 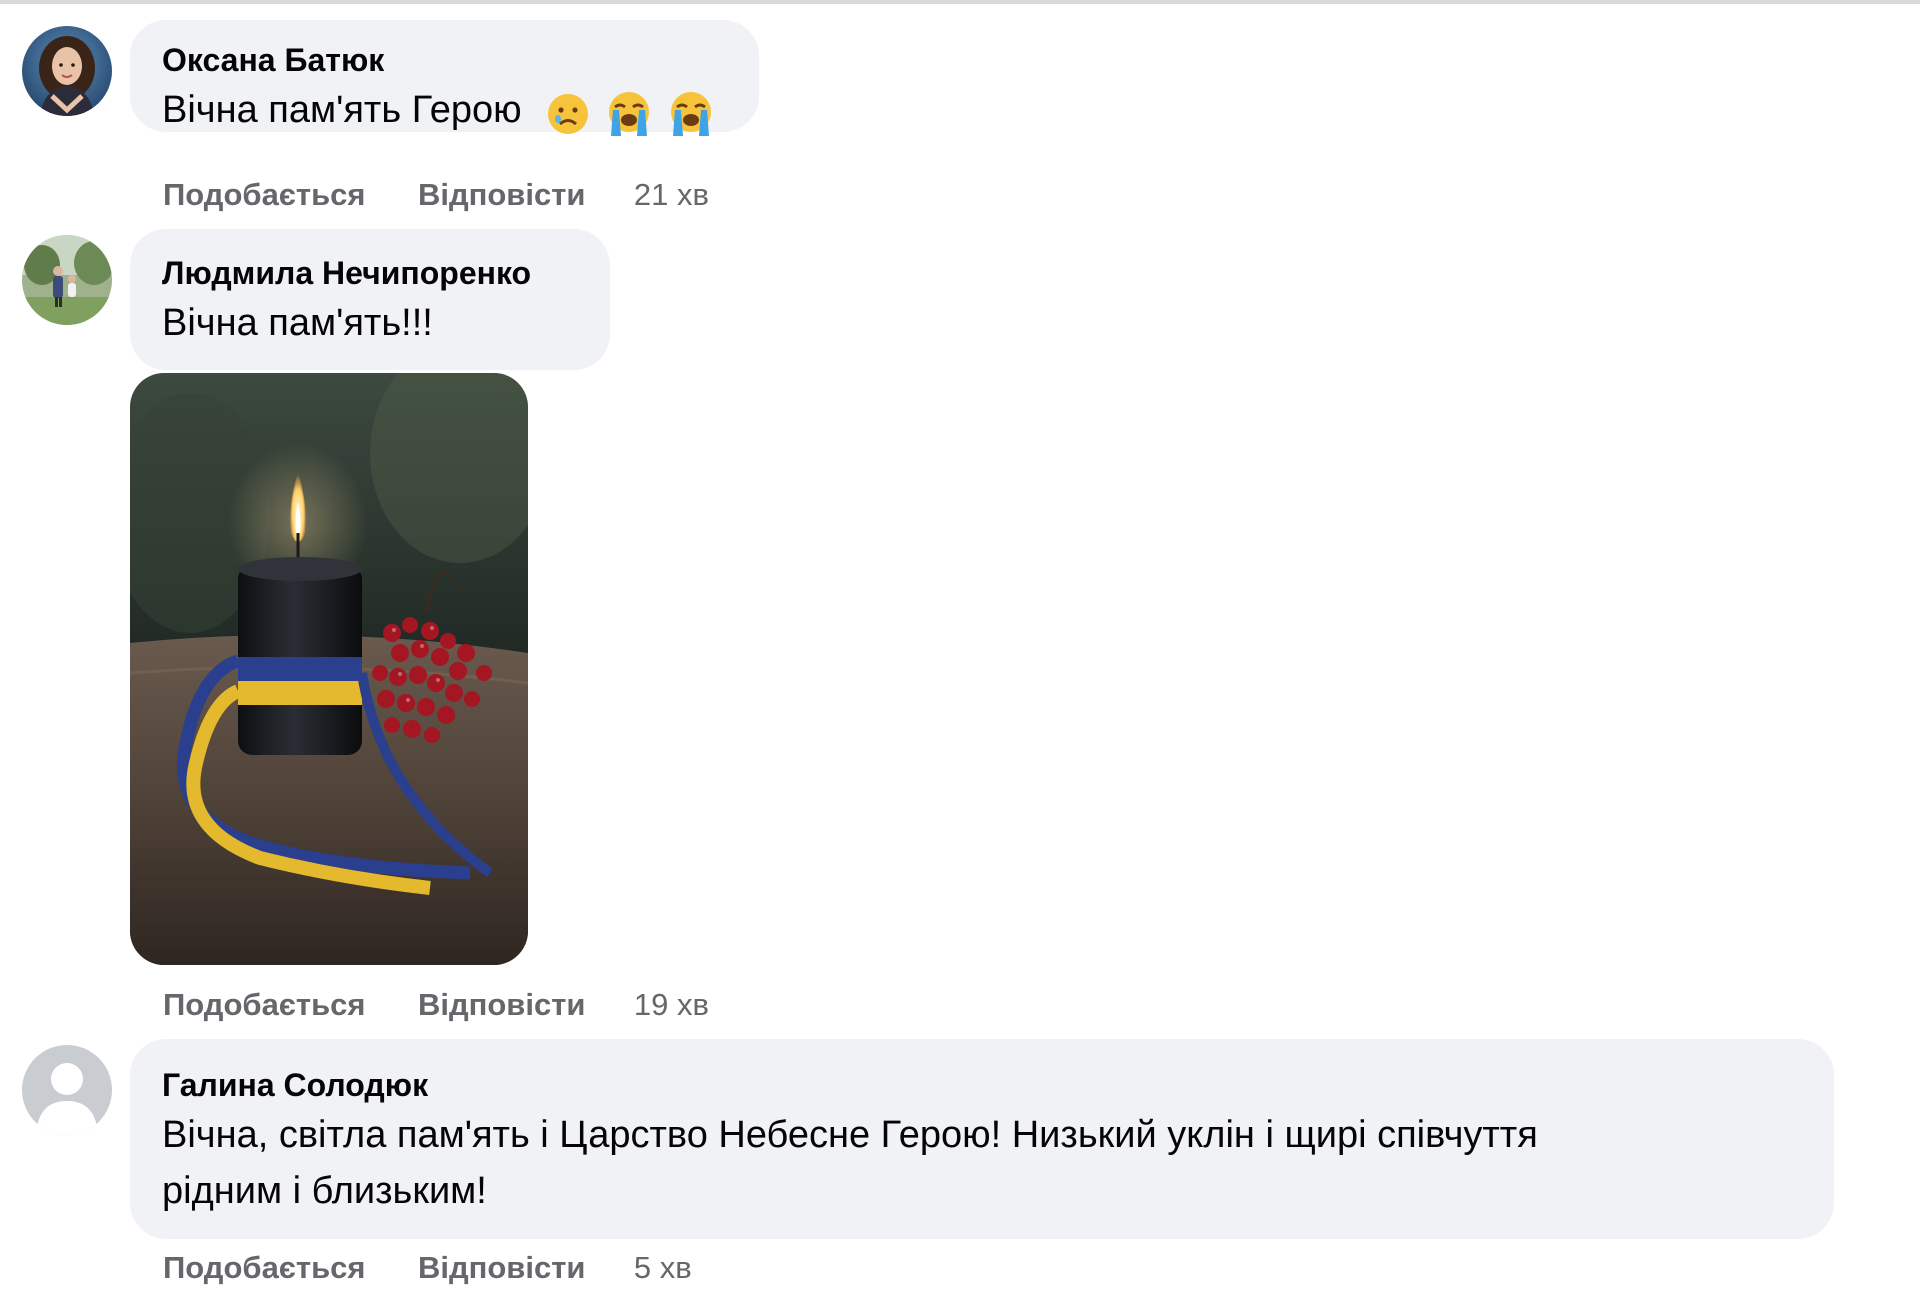 What do you see at coordinates (982, 1085) in the screenshot?
I see `comment-author: Галина Солодюк` at bounding box center [982, 1085].